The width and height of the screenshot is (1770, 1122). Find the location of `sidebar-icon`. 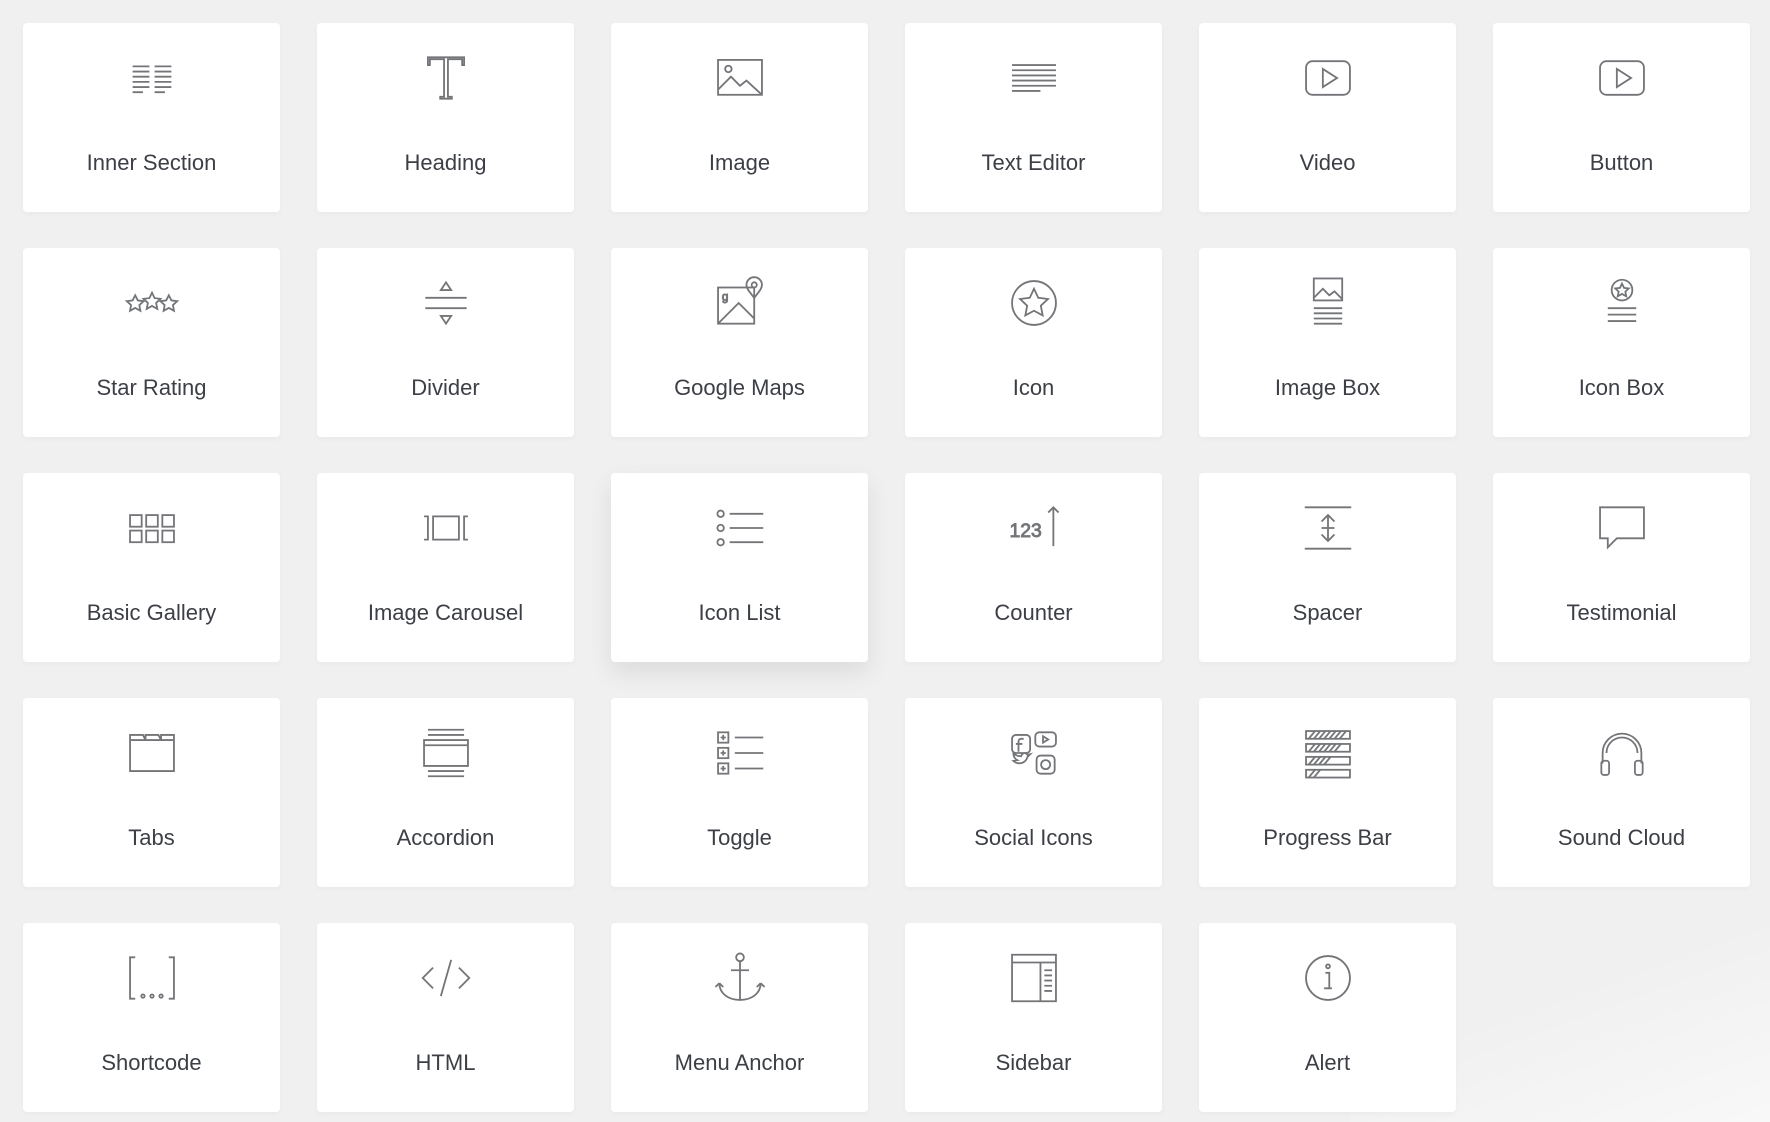

sidebar-icon is located at coordinates (1034, 978).